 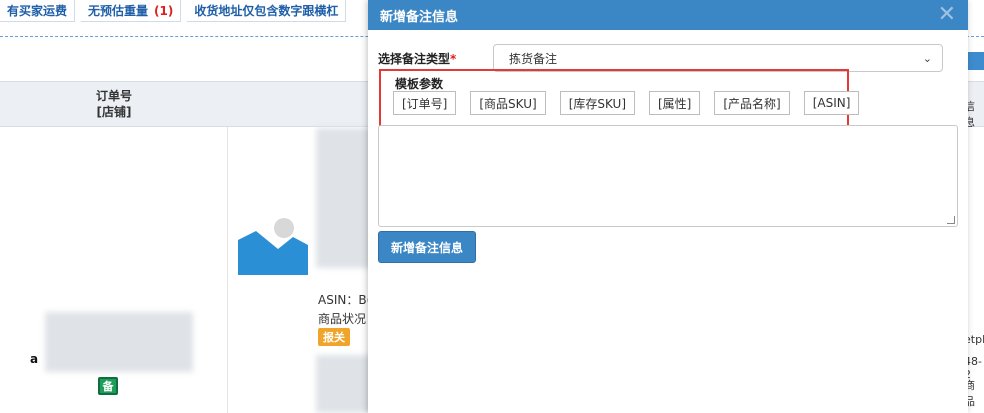 I want to click on note-type-label-text: 选择备注类型, so click(x=414, y=58).